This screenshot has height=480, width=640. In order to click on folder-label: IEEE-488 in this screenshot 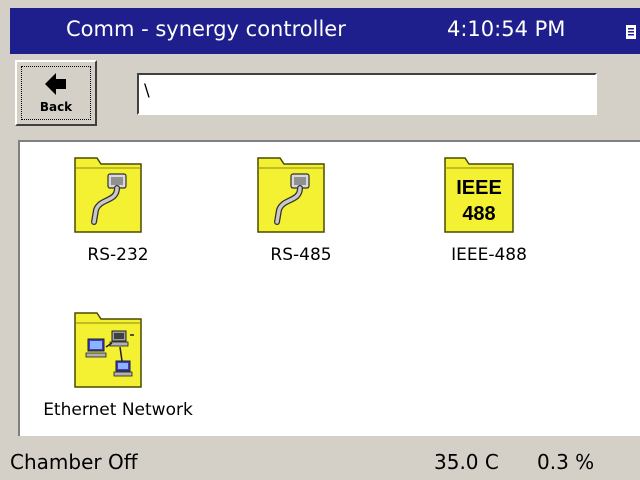, I will do `click(489, 255)`.